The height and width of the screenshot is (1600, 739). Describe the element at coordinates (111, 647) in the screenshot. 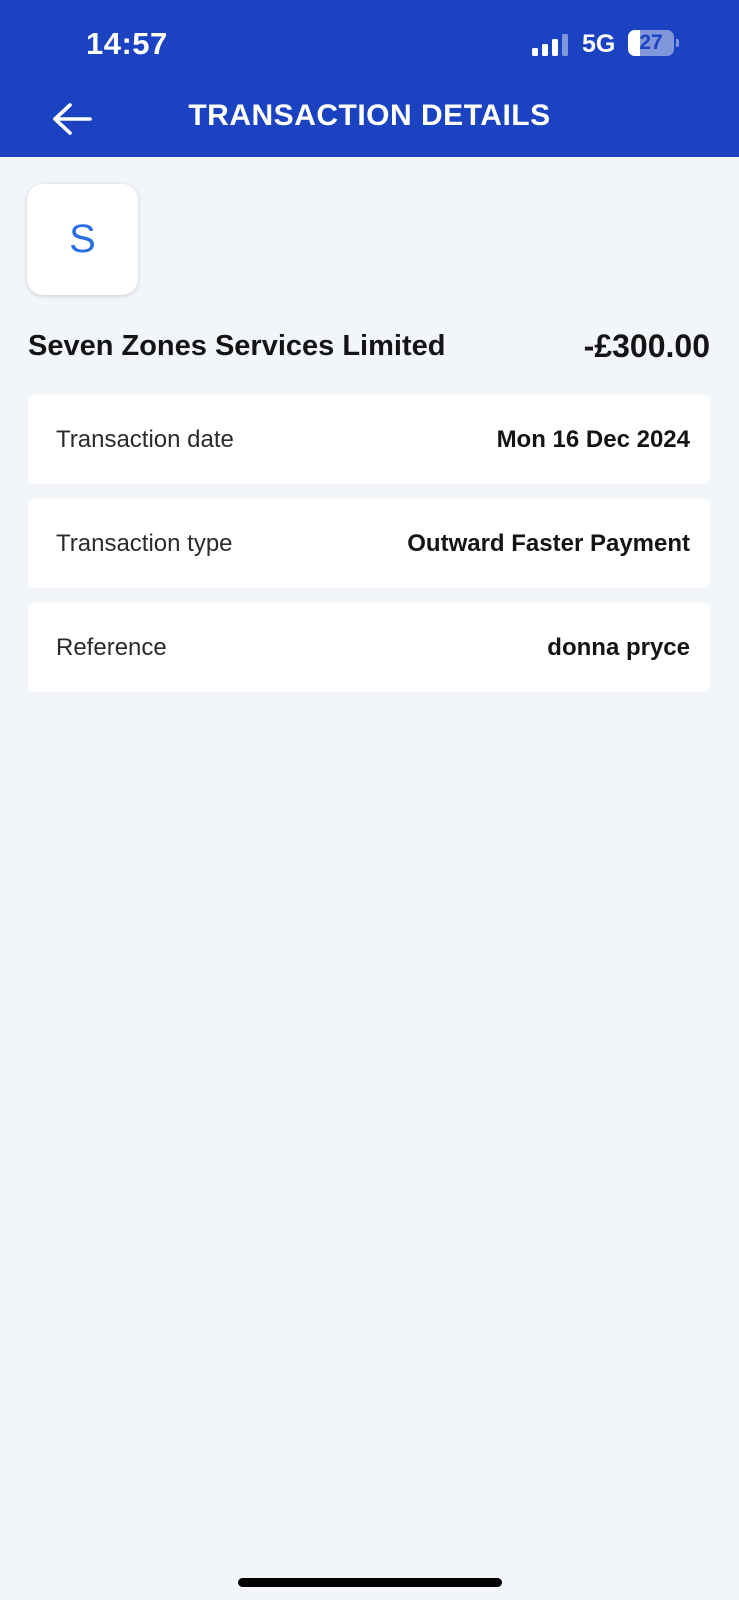

I see `detail-label: Reference` at that location.